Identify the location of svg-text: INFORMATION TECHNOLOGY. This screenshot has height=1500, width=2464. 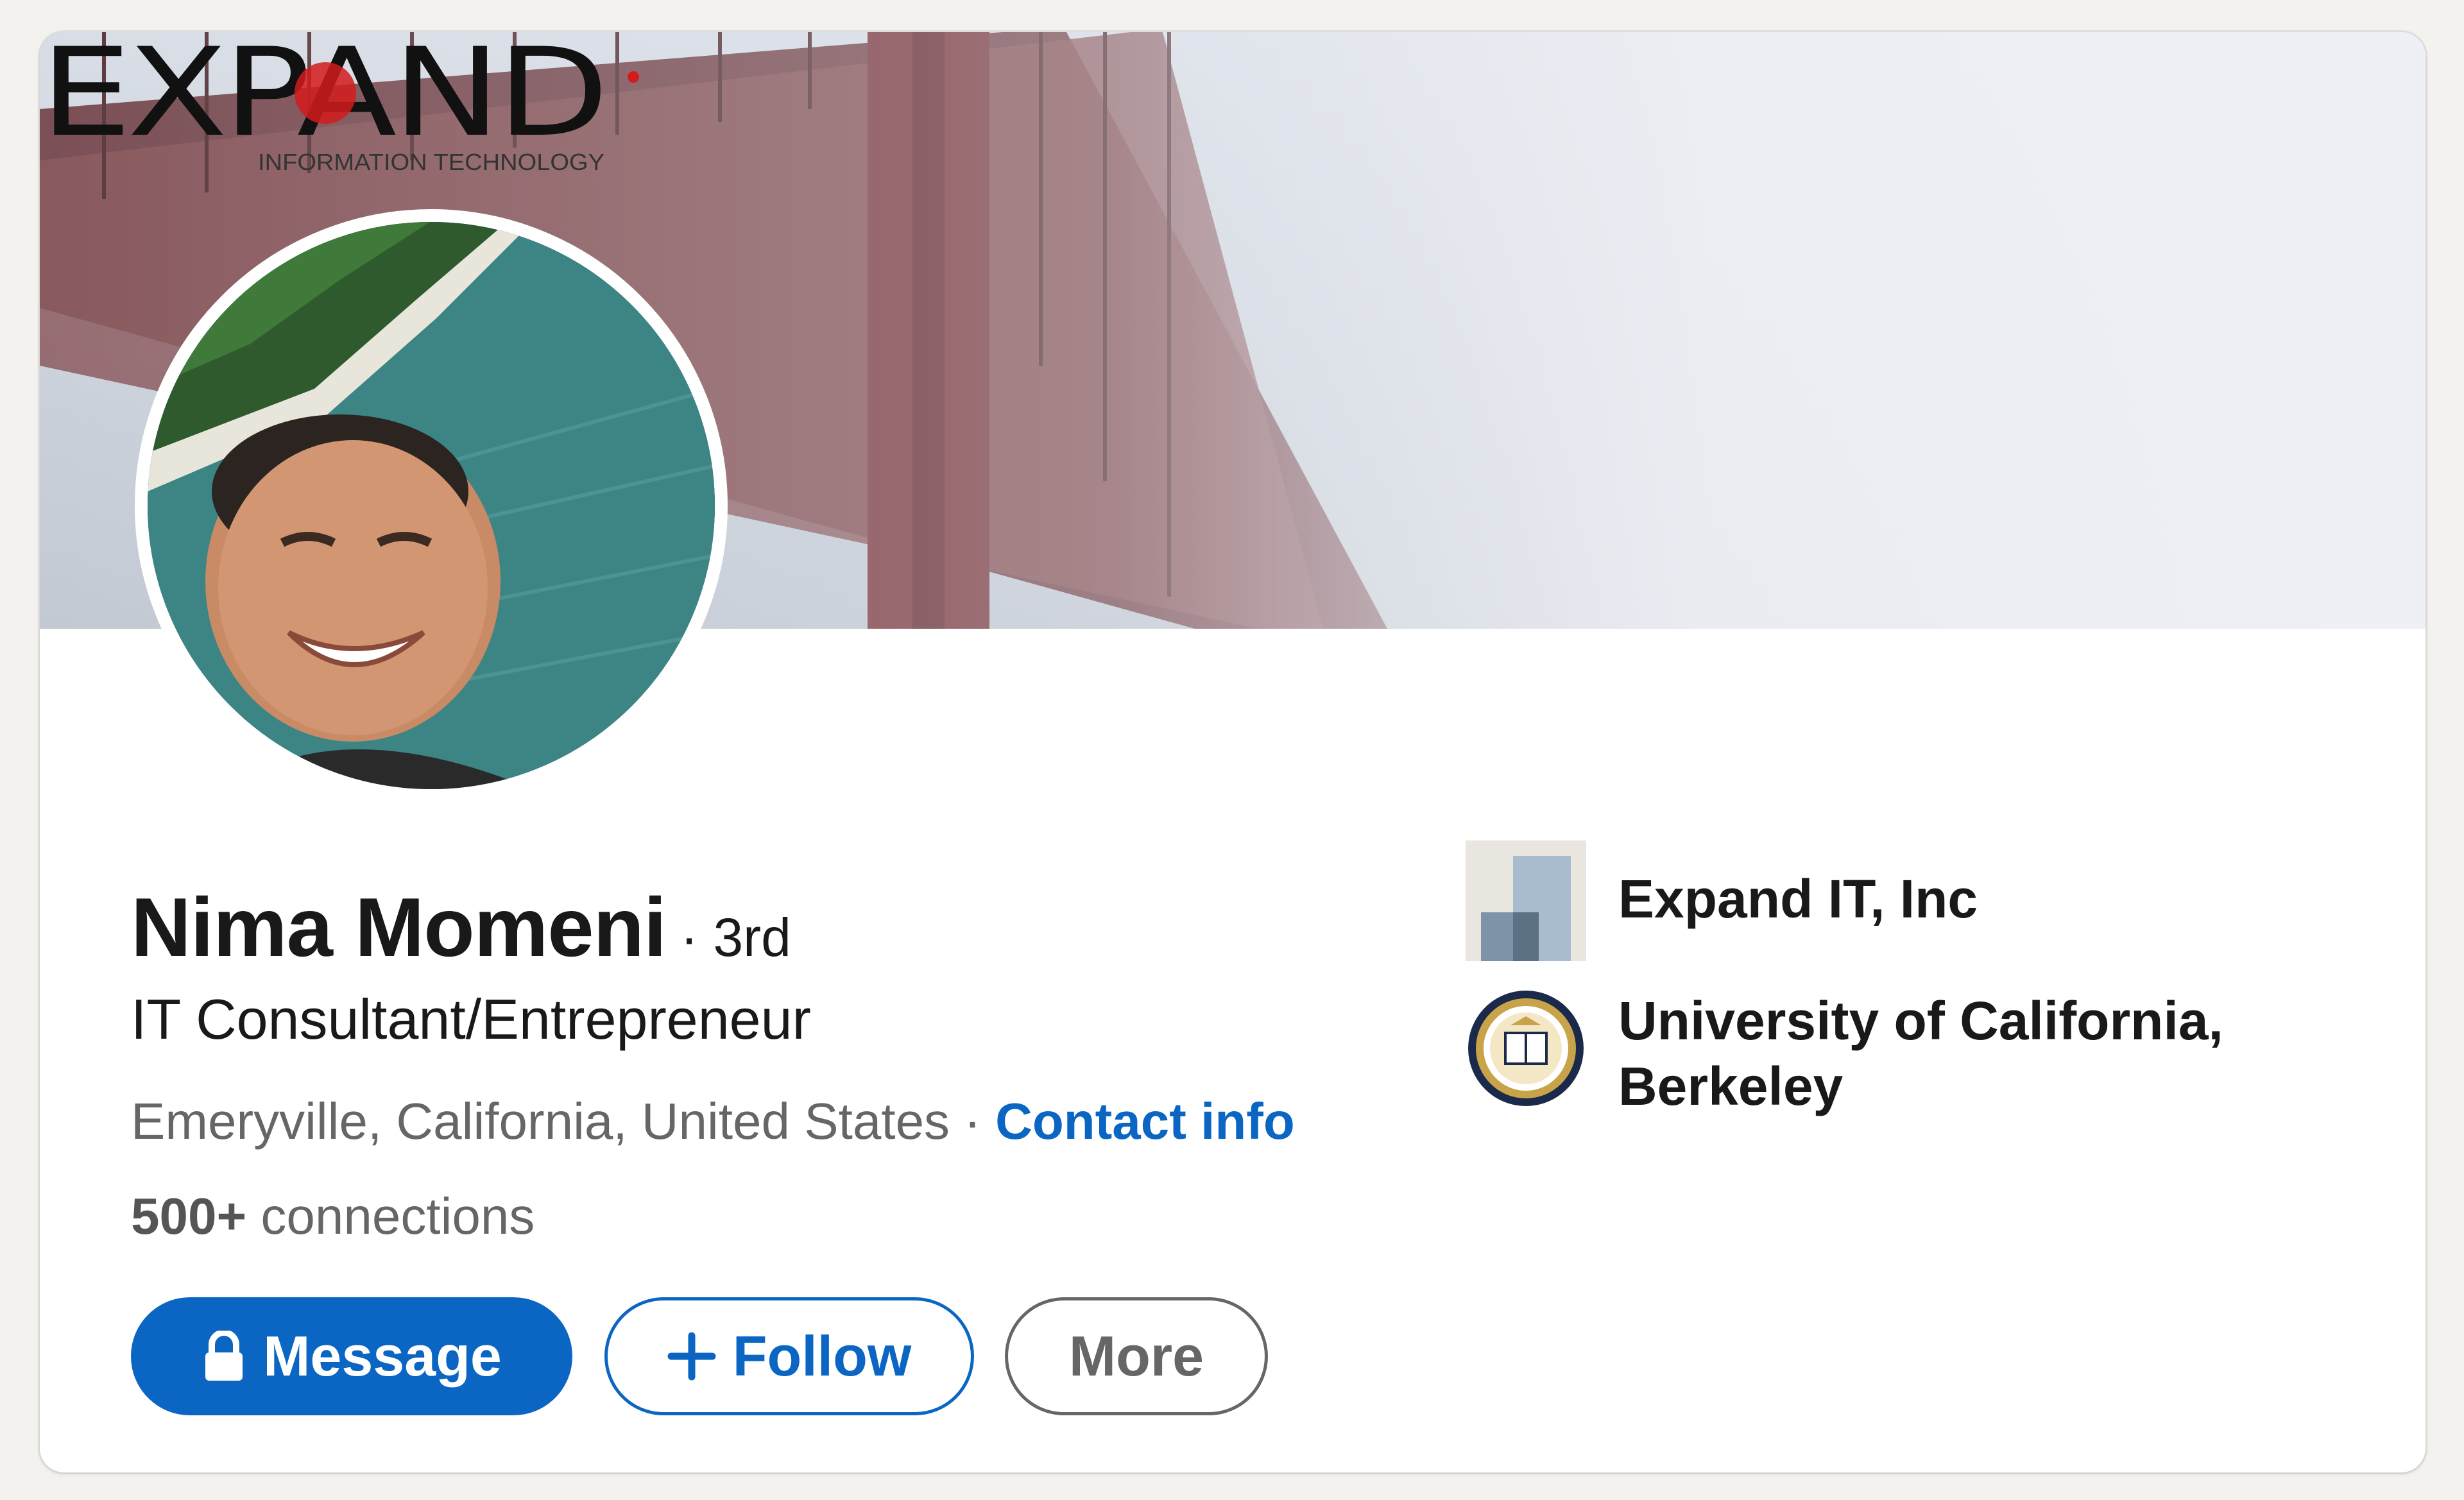
(431, 162).